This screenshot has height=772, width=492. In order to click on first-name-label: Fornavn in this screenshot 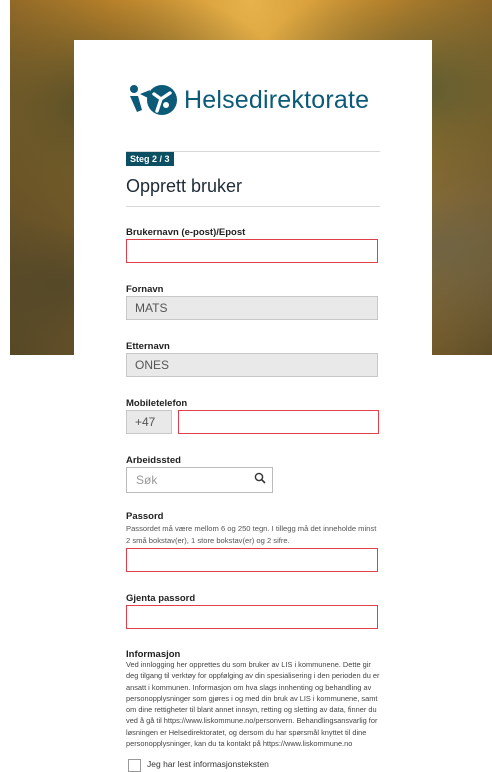, I will do `click(145, 289)`.